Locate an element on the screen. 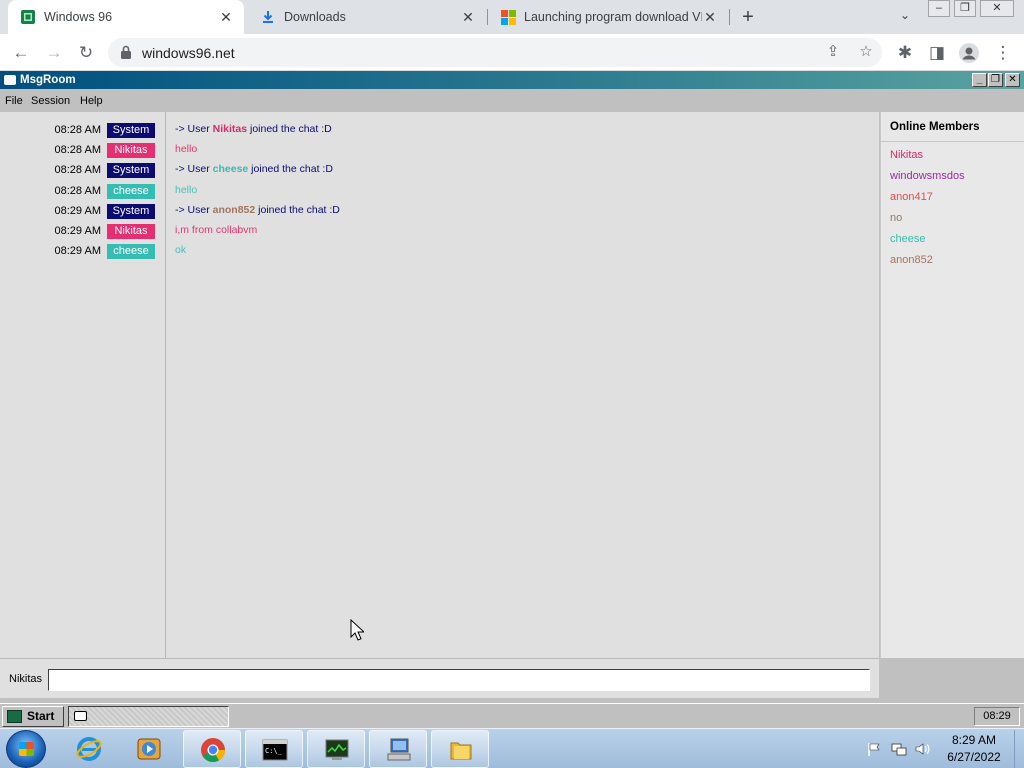 This screenshot has width=1024, height=768. close-window-icon: ✕ is located at coordinates (997, 8).